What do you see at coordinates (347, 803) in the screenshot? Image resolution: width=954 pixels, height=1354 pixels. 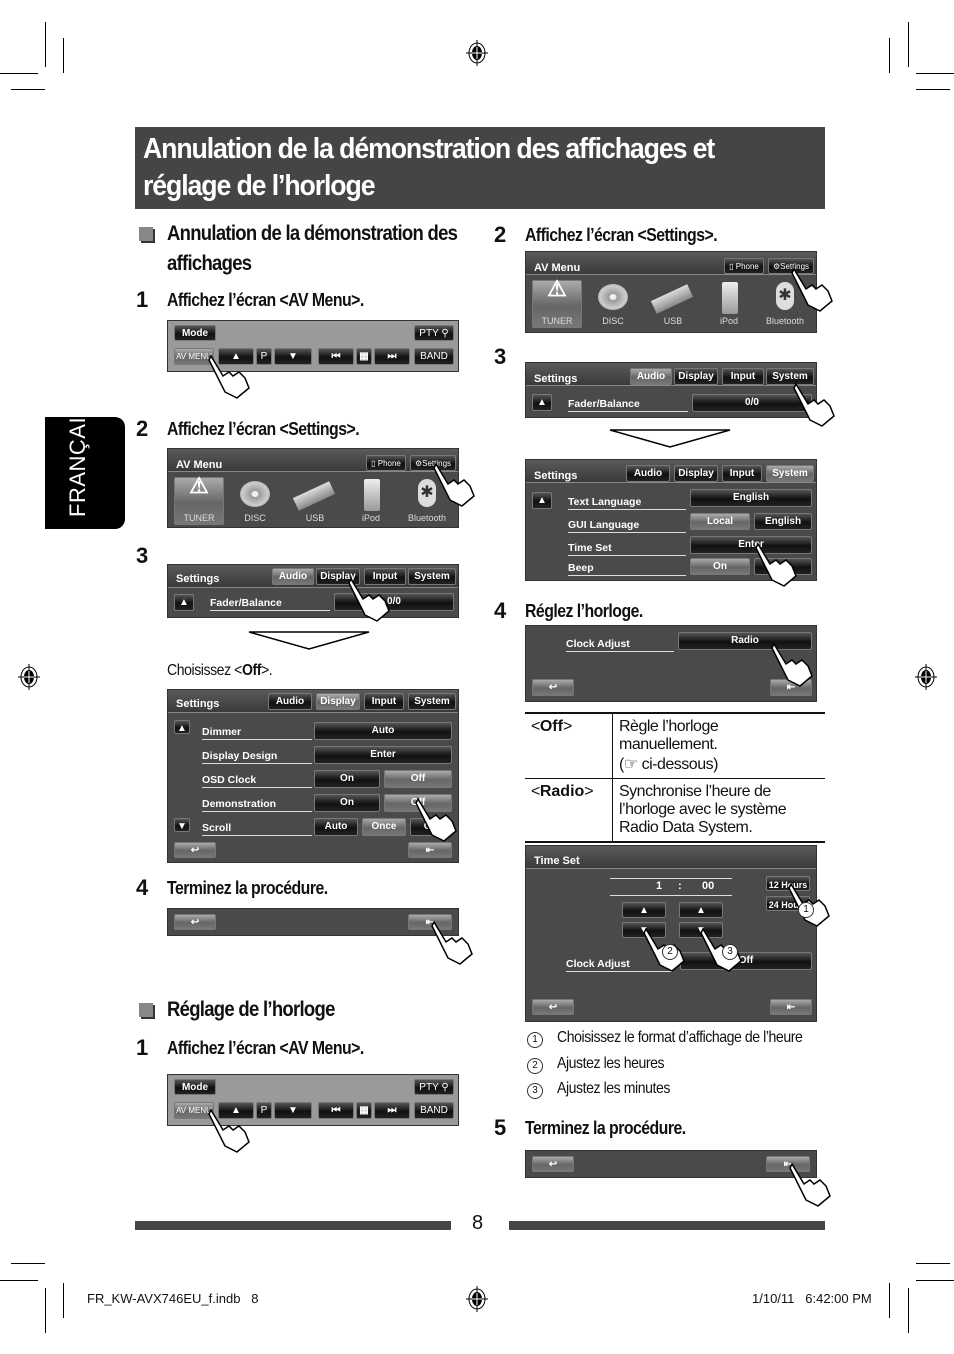 I see `demonstration-on-button: On` at bounding box center [347, 803].